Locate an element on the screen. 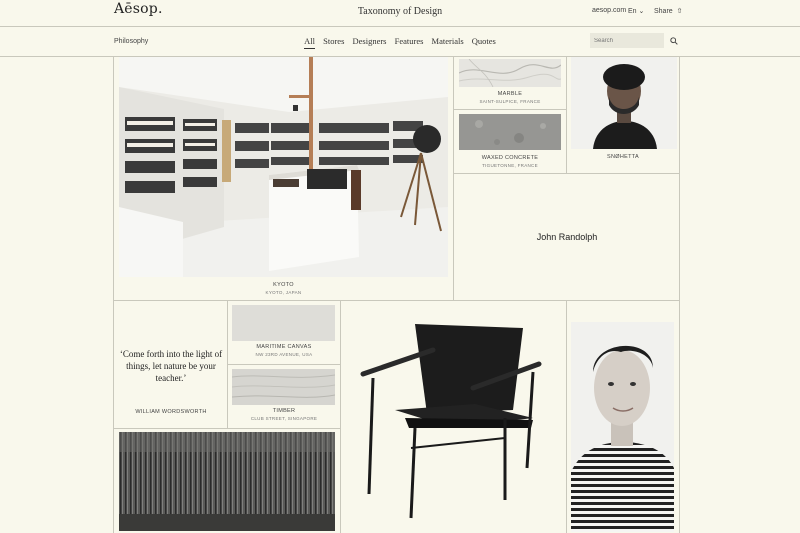 This screenshot has width=800, height=533. timber-location: CLUB STREET, SINGAPORE is located at coordinates (284, 418).